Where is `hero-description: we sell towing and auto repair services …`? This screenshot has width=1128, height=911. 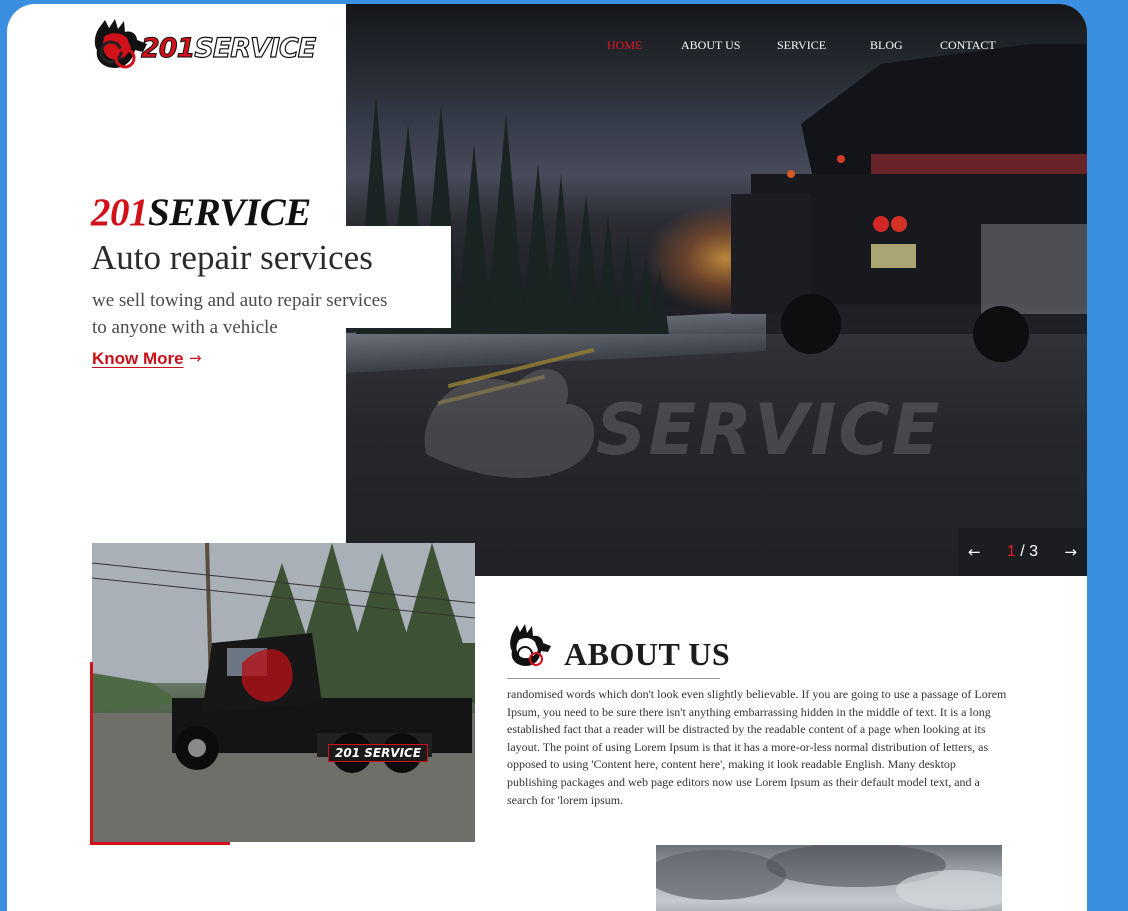 hero-description: we sell towing and auto repair services … is located at coordinates (272, 314).